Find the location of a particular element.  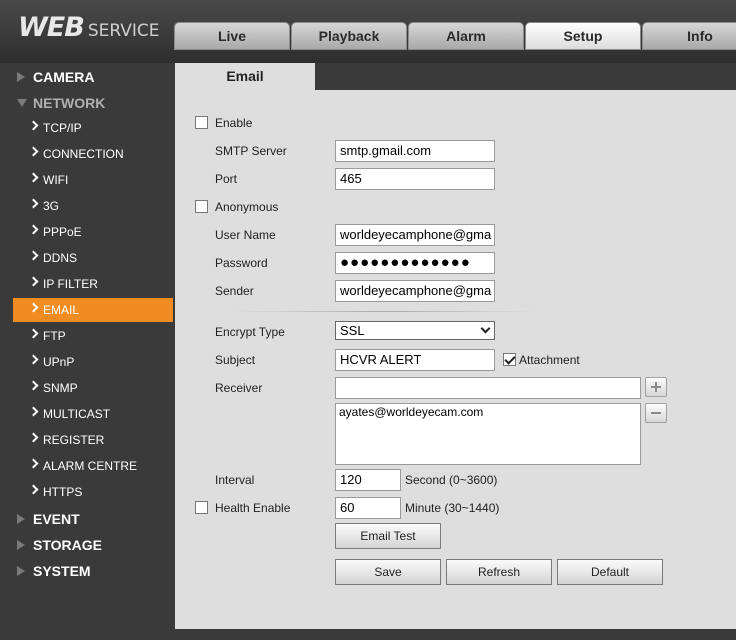

health-interval-unit: Minute (30~1440) is located at coordinates (452, 508).